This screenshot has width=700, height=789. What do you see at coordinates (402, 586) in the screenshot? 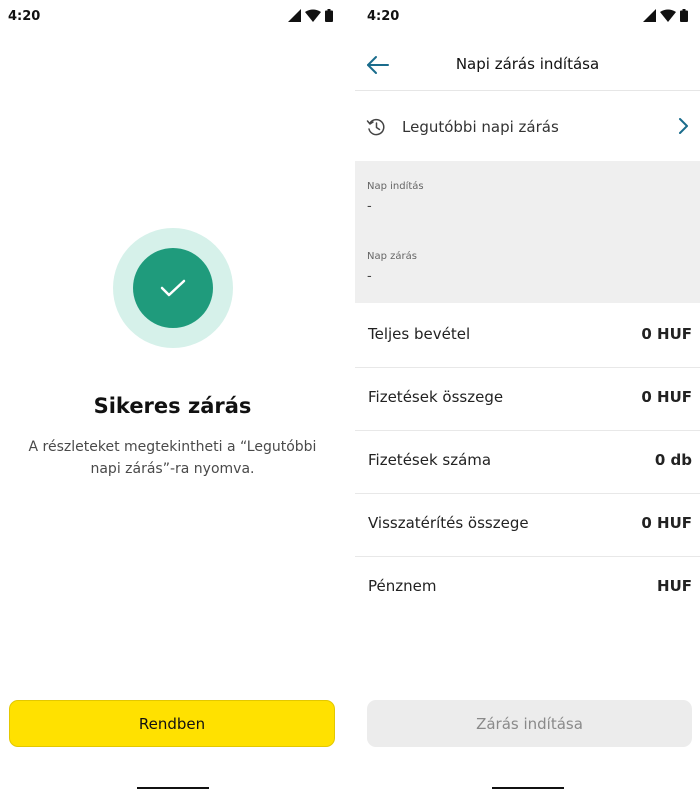
I see `row-label: Pénznem` at bounding box center [402, 586].